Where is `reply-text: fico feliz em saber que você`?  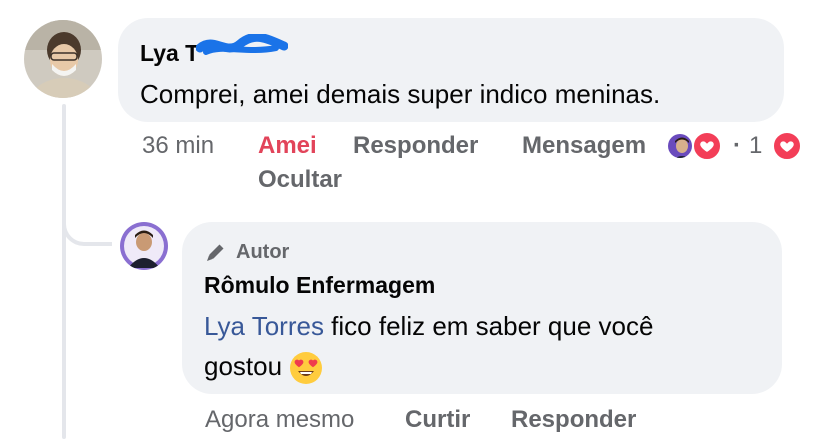
reply-text: fico feliz em saber que você is located at coordinates (488, 326).